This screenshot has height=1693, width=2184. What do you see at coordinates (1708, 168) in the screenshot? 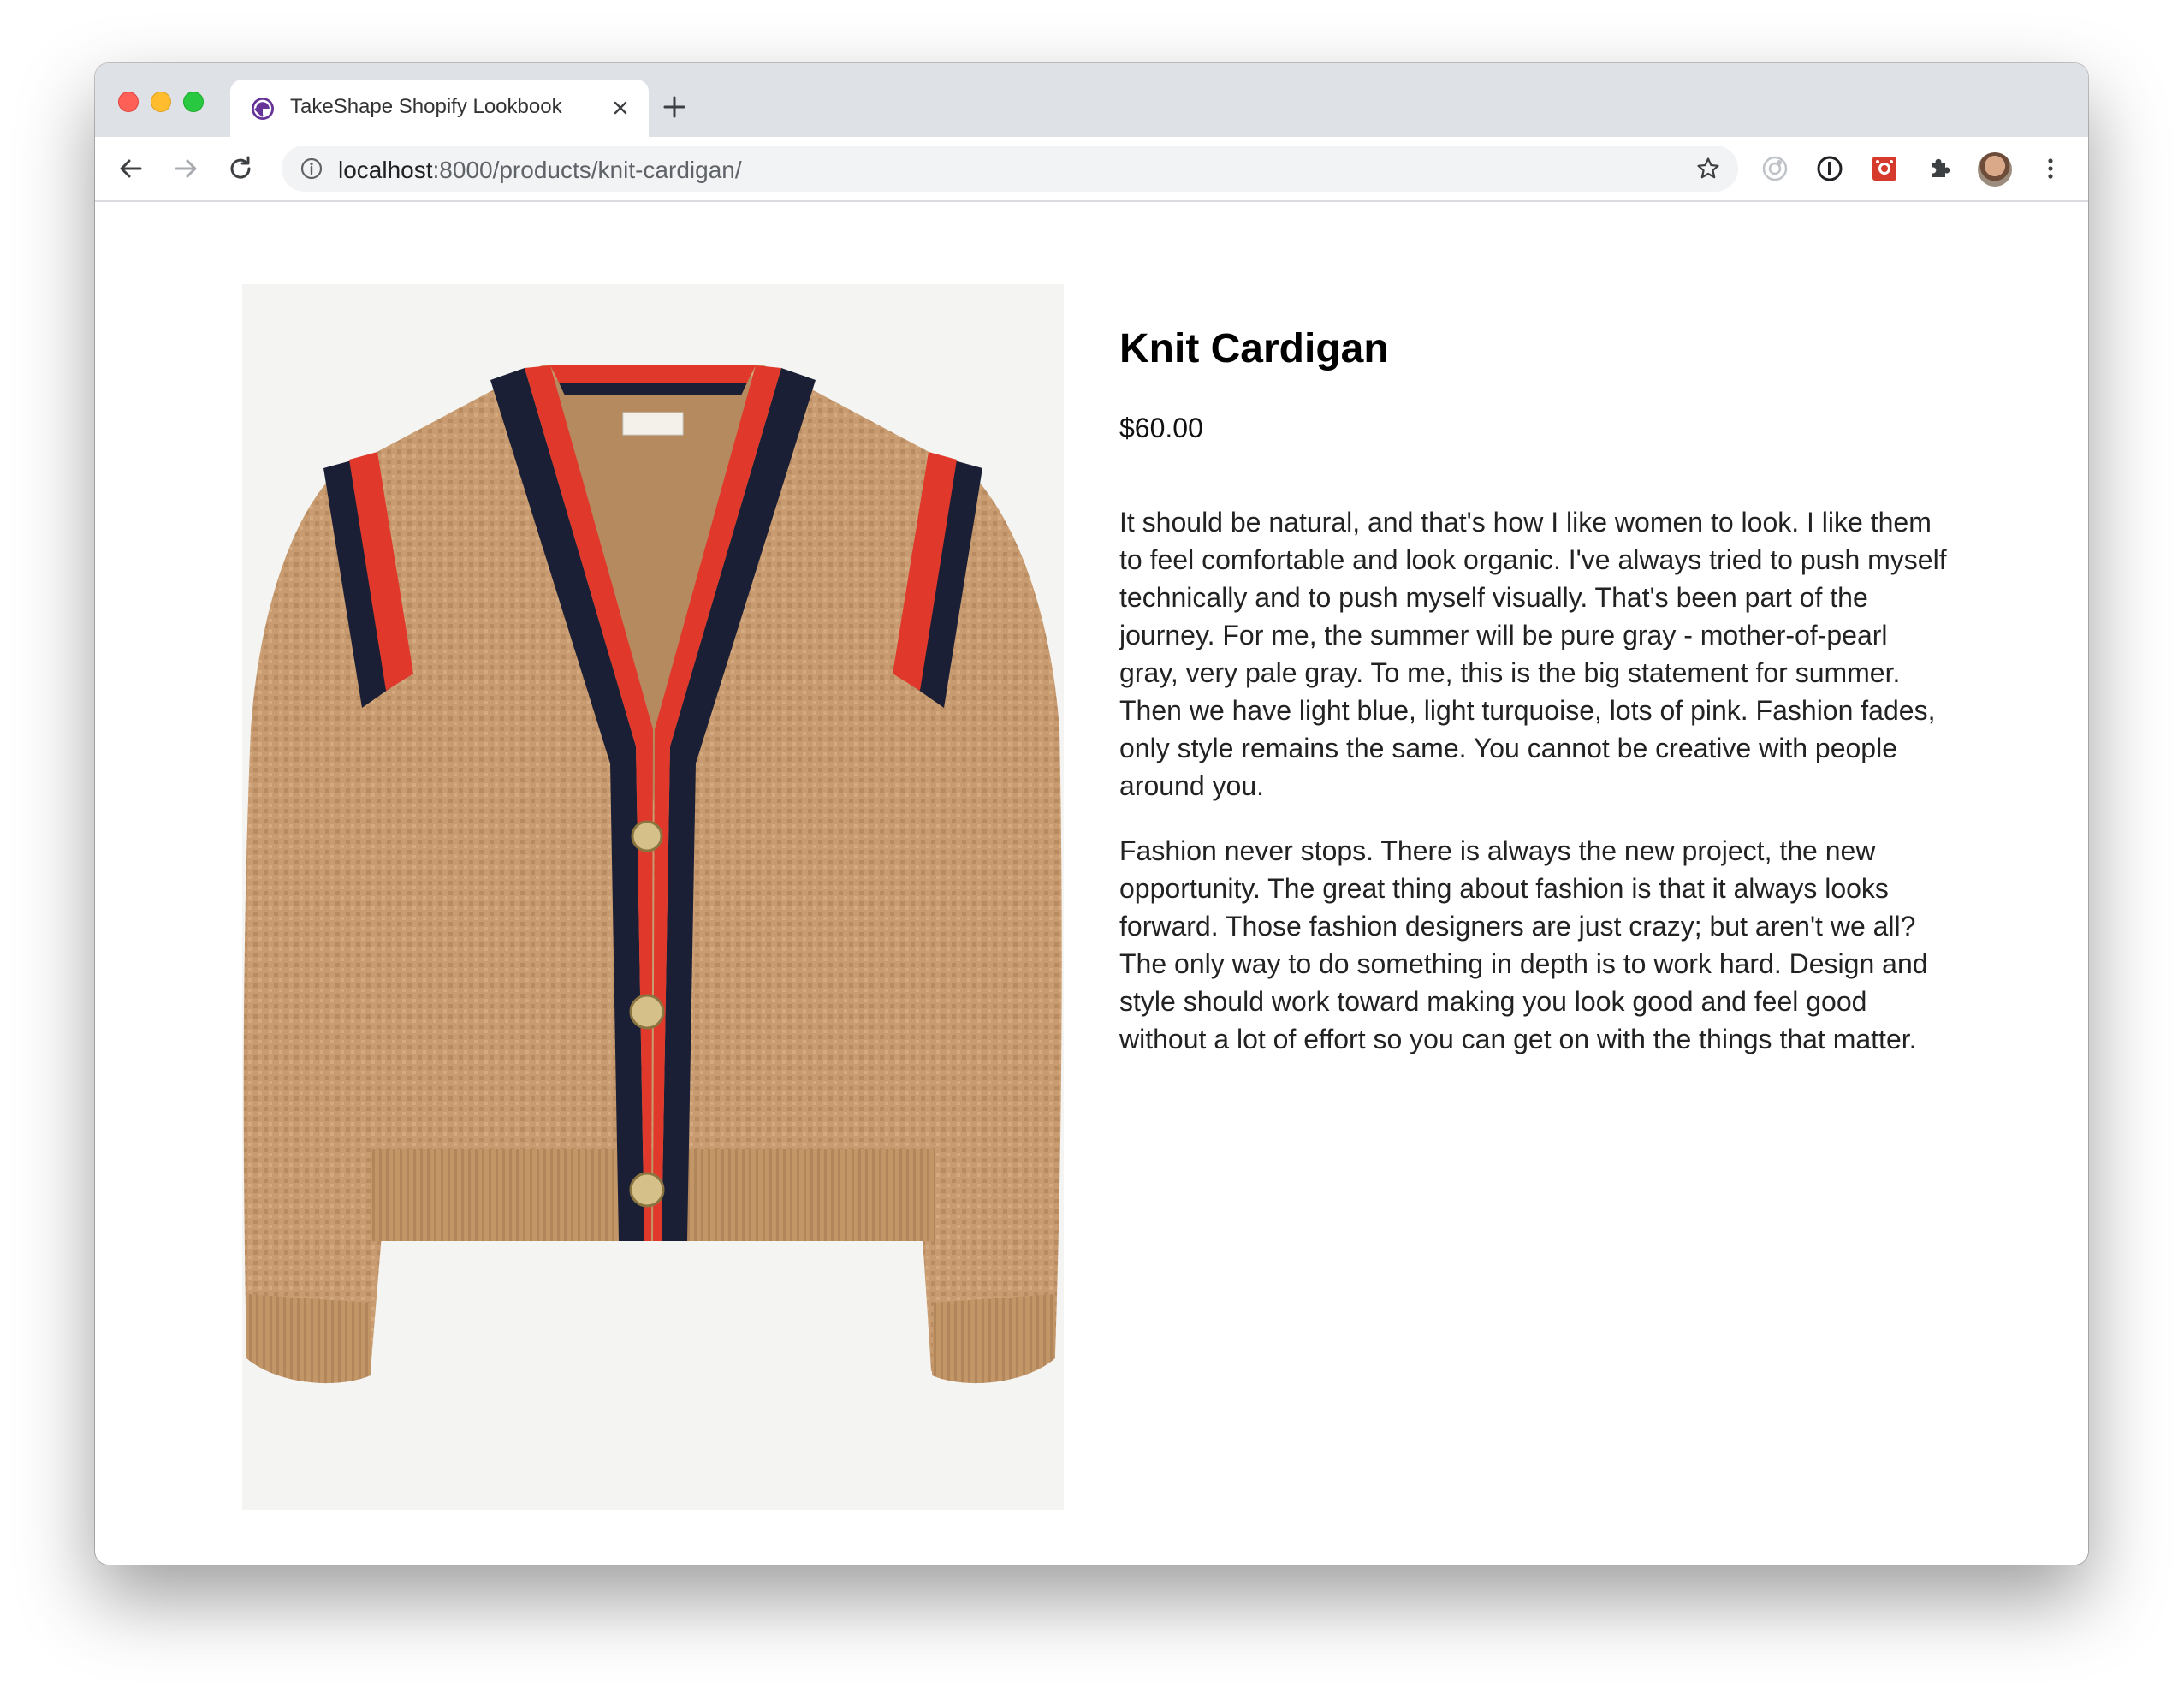
I see `bookmark-star-icon` at bounding box center [1708, 168].